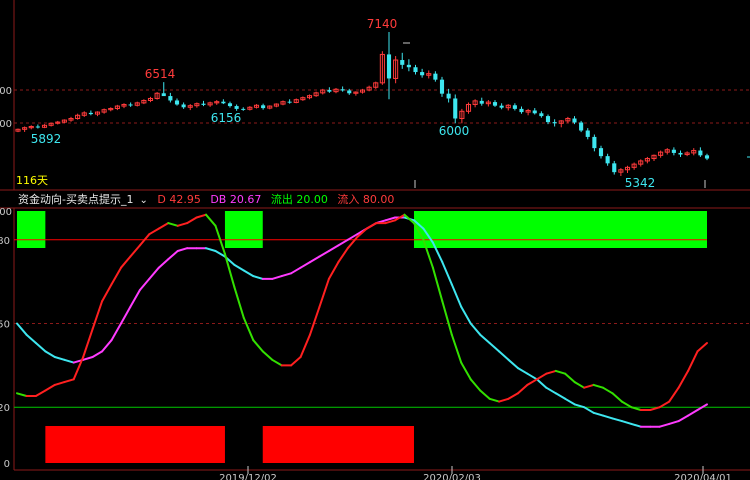 The image size is (750, 480). Describe the element at coordinates (382, 24) in the screenshot. I see `price-annotation: 7140` at that location.